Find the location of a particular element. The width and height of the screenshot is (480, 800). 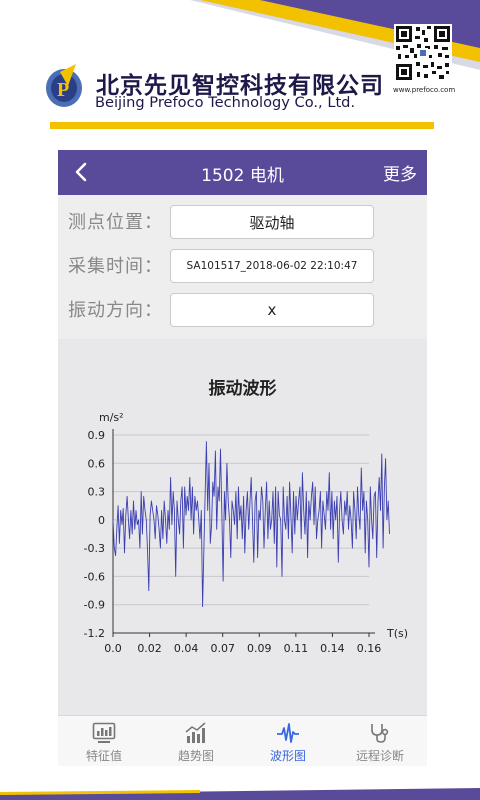

dashboard-icon is located at coordinates (104, 732).